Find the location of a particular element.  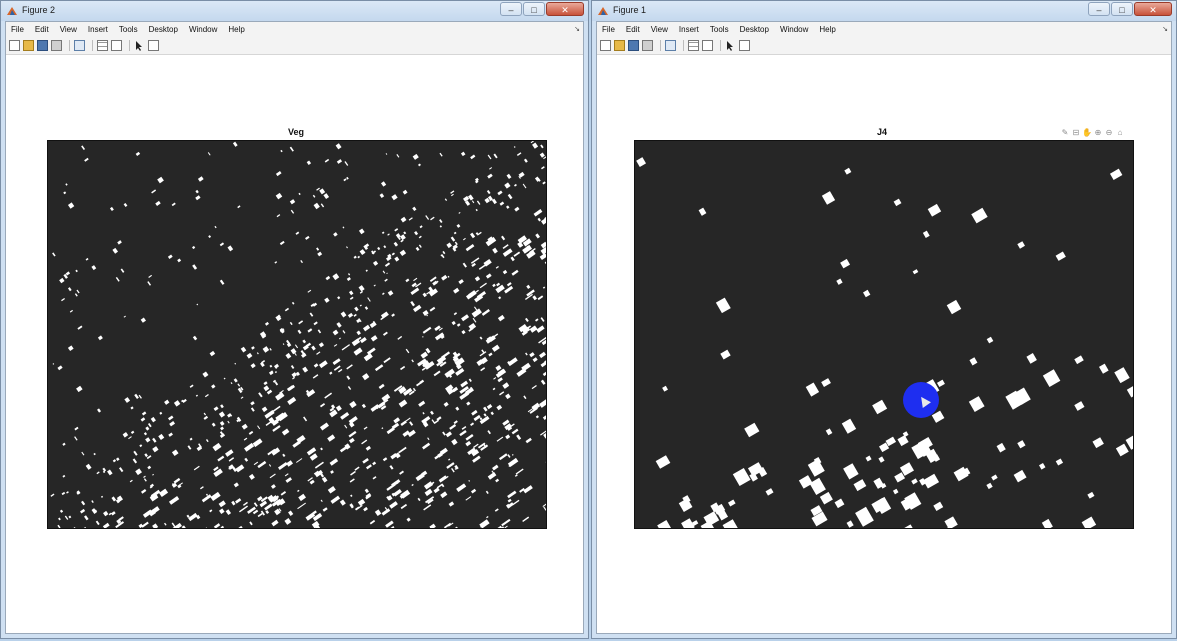

title-bar: Figure 2 – □ ✕ is located at coordinates (294, 11).